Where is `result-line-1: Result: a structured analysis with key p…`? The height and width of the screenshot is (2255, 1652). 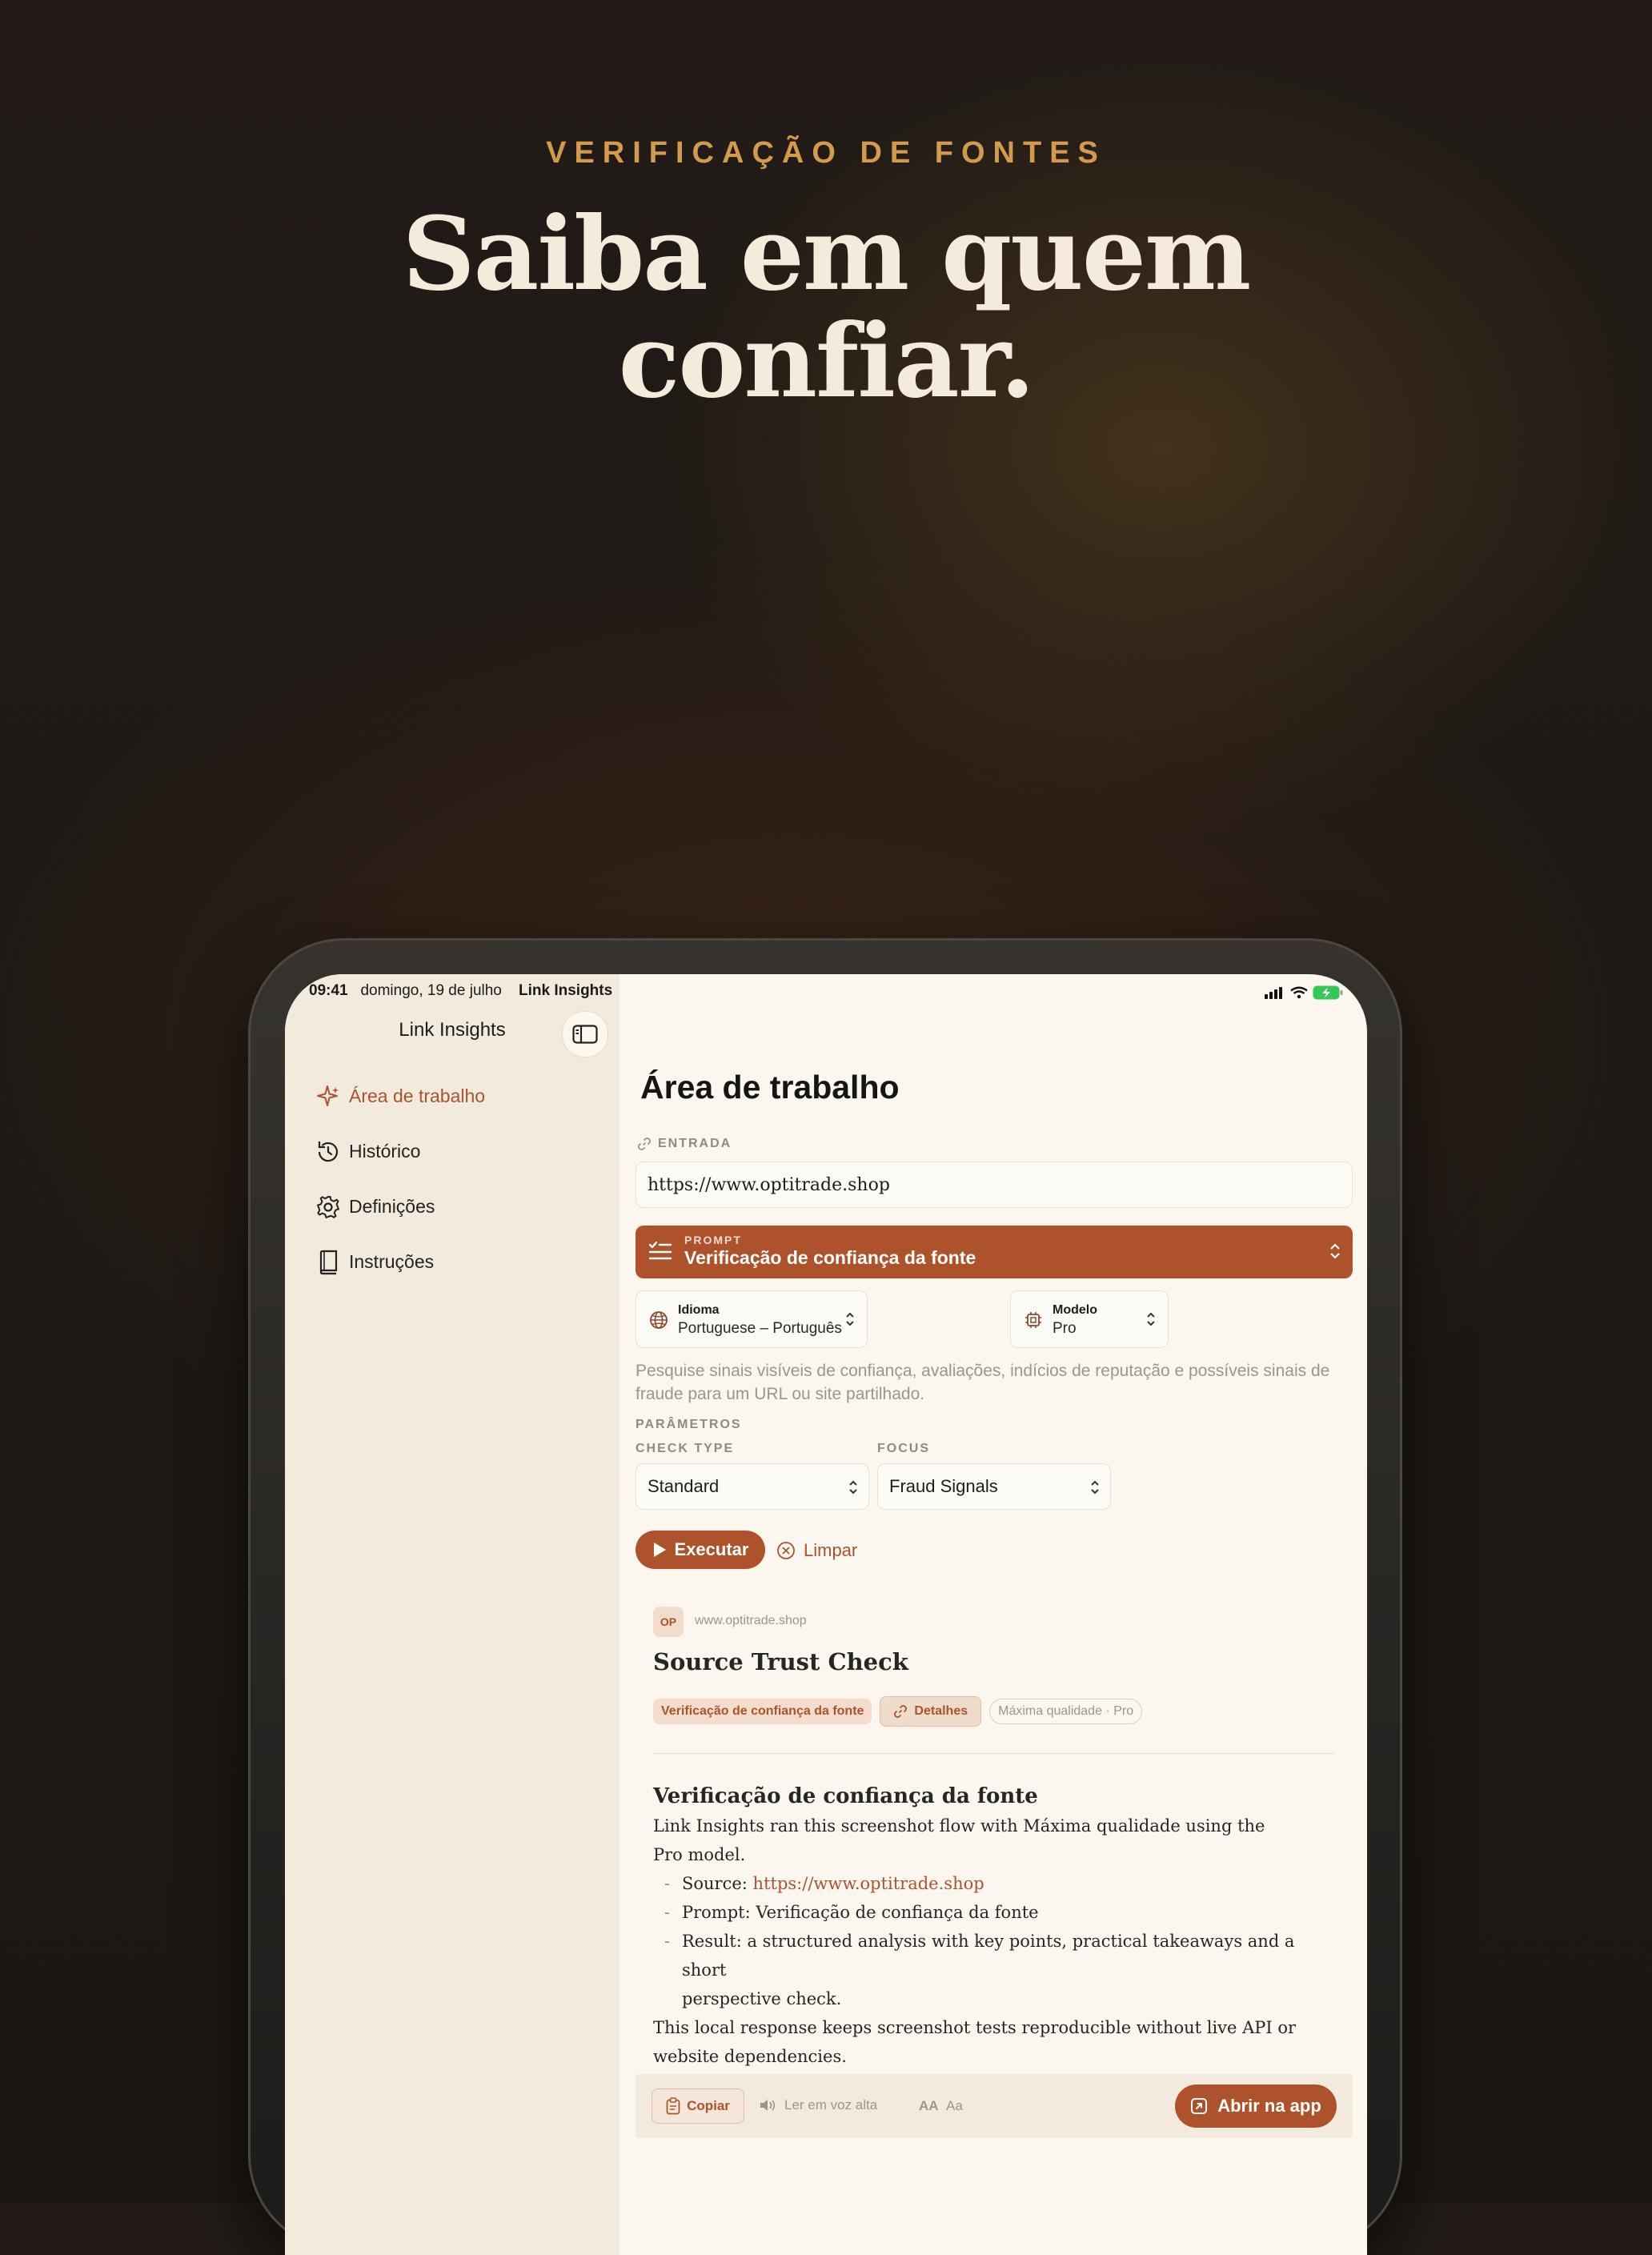
result-line-1: Result: a structured analysis with key p… is located at coordinates (988, 1956).